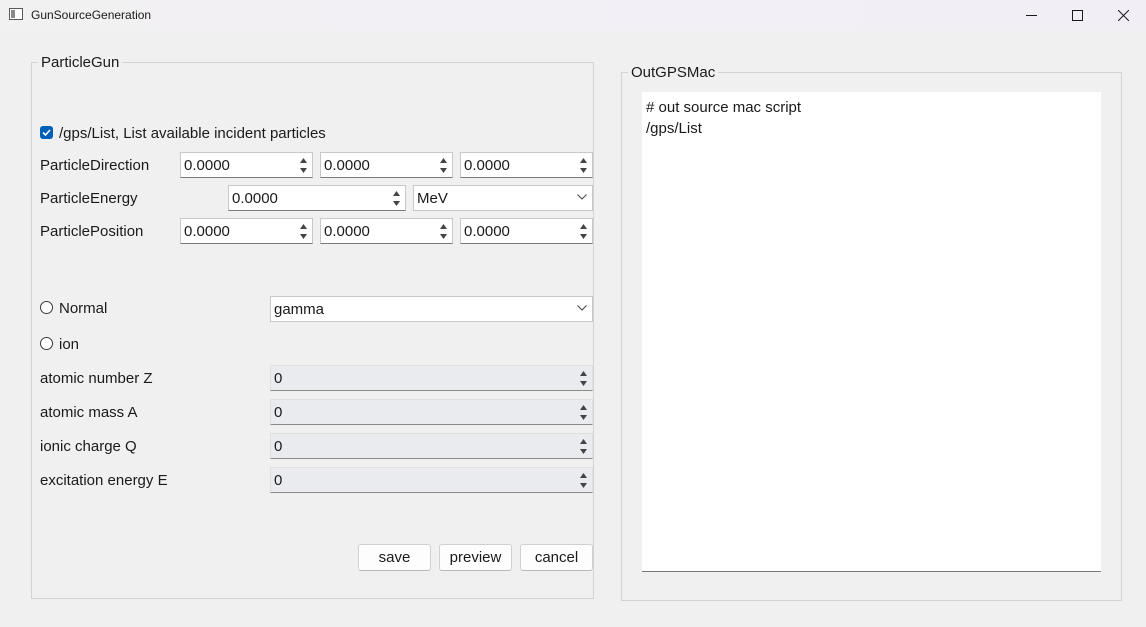 The height and width of the screenshot is (627, 1146). Describe the element at coordinates (526, 231) in the screenshot. I see `position-z-spinbox: 0.0000` at that location.